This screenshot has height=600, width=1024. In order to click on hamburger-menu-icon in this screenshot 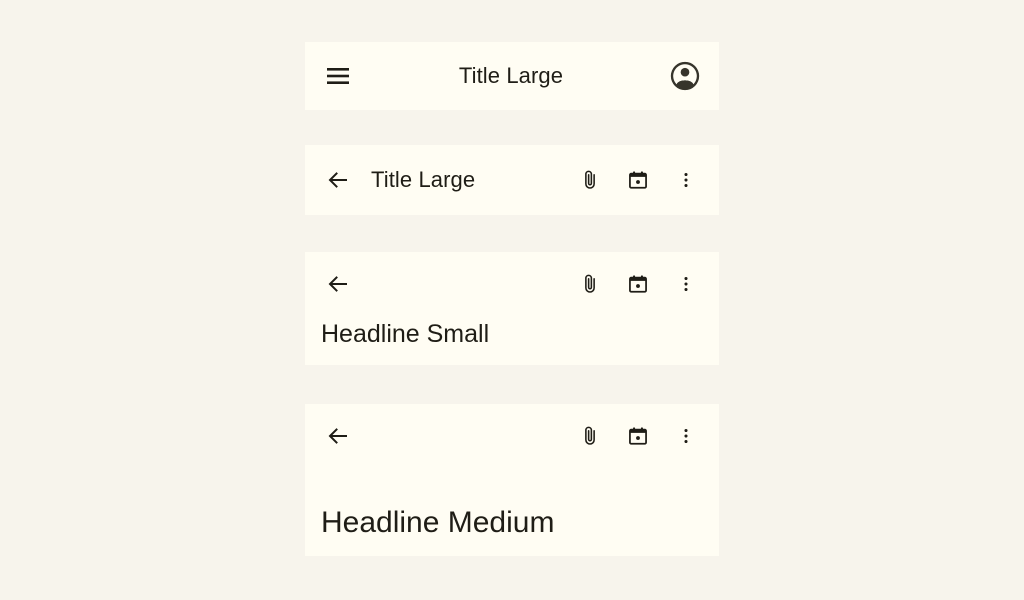, I will do `click(338, 76)`.